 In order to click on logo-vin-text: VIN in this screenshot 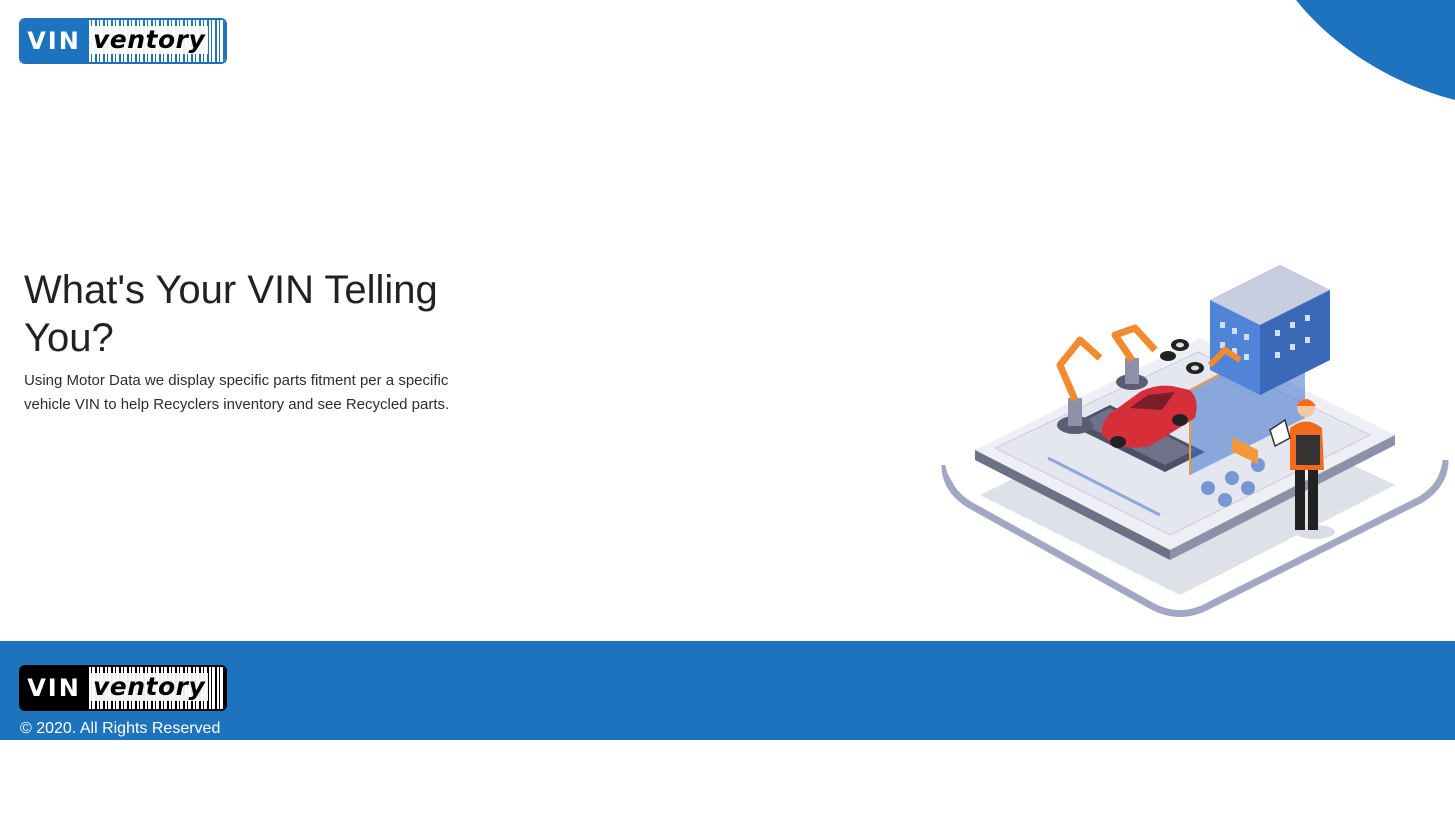, I will do `click(54, 41)`.